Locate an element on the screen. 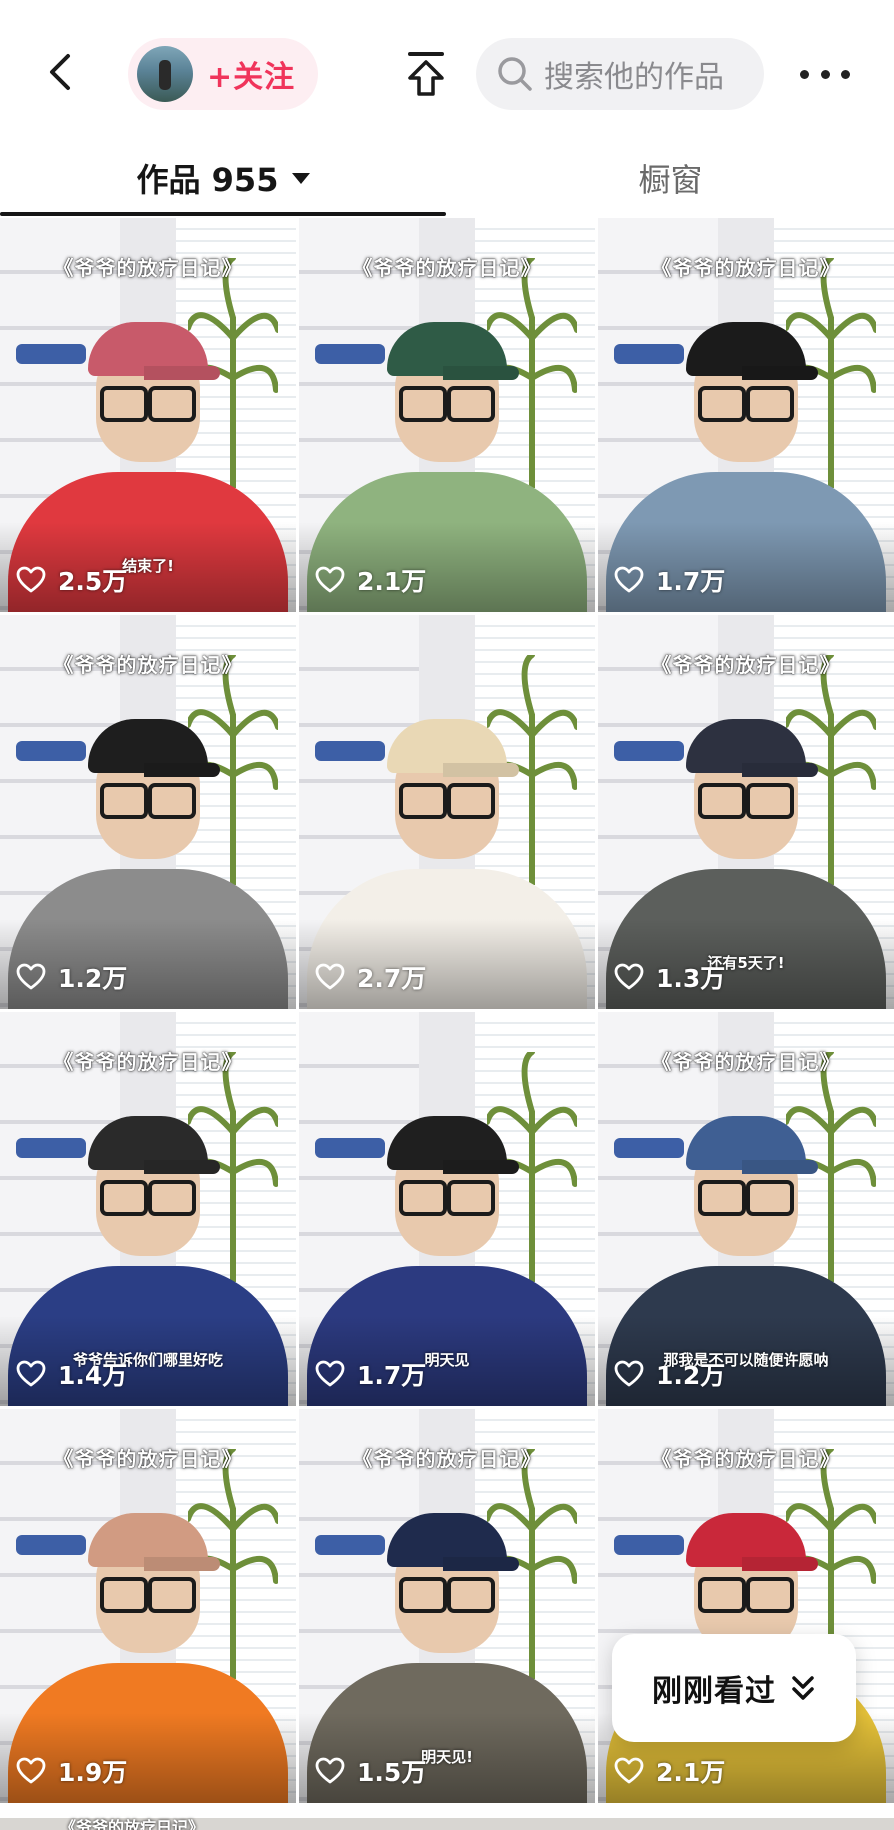  video-tile: 2.7万 is located at coordinates (447, 812).